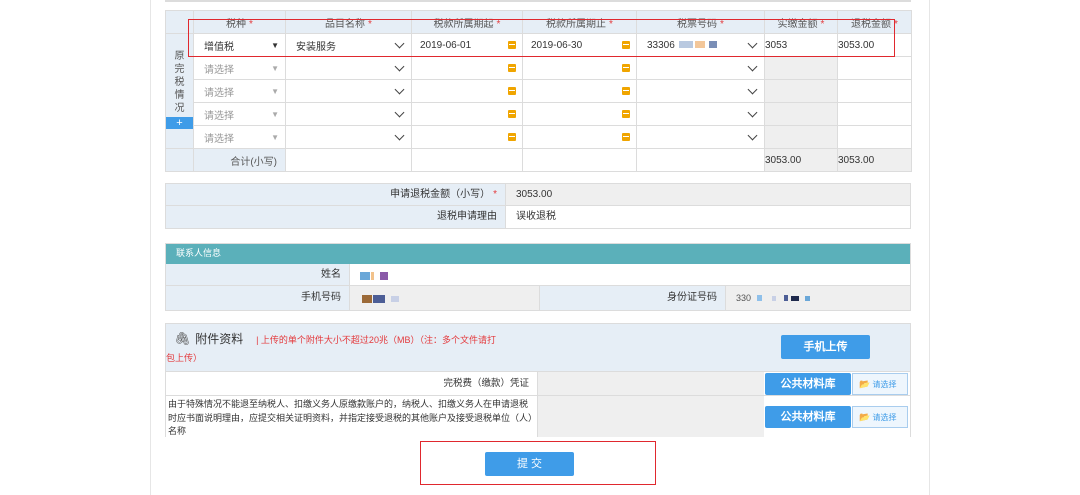  What do you see at coordinates (633, 298) in the screenshot?
I see `id-label: 身份证号码` at bounding box center [633, 298].